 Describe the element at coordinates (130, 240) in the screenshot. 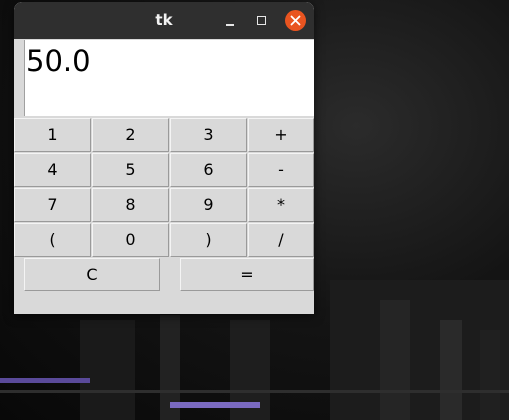

I see `key-0: 0` at that location.